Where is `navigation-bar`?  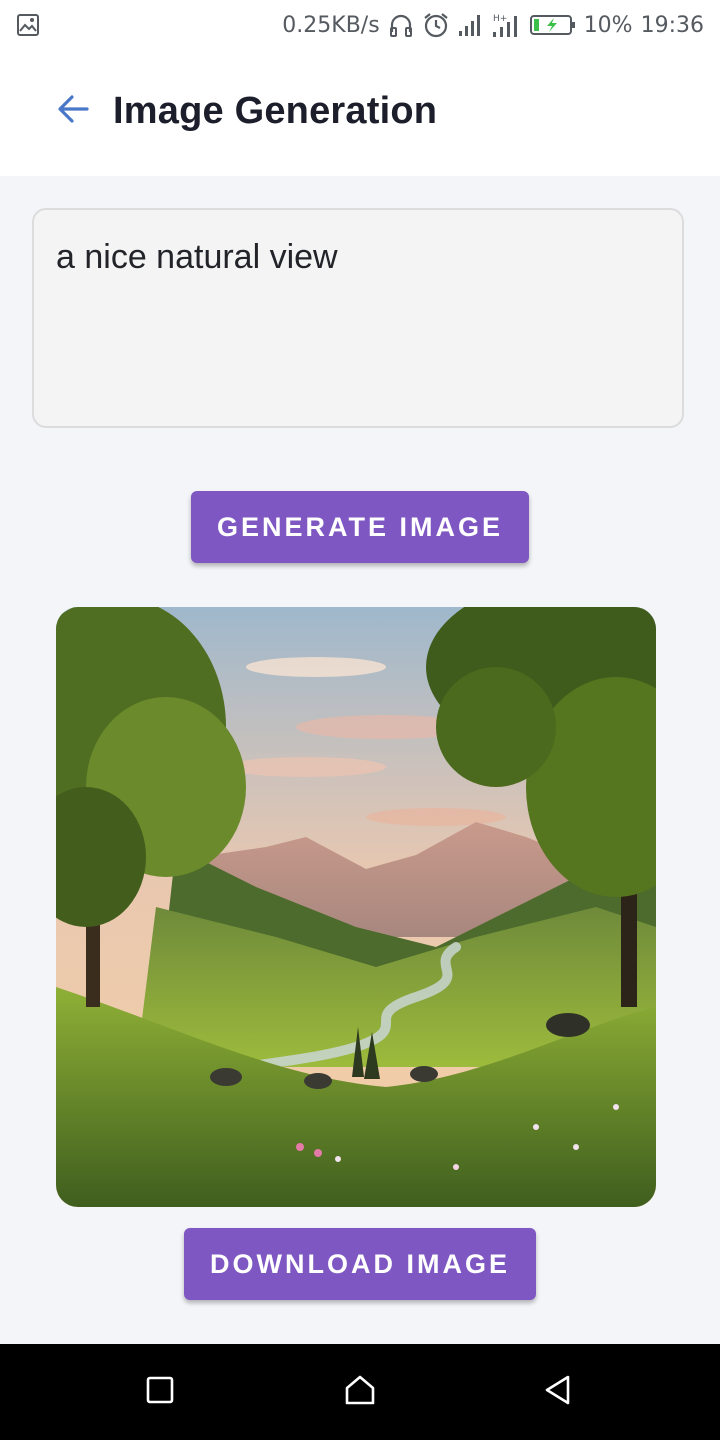 navigation-bar is located at coordinates (360, 1392).